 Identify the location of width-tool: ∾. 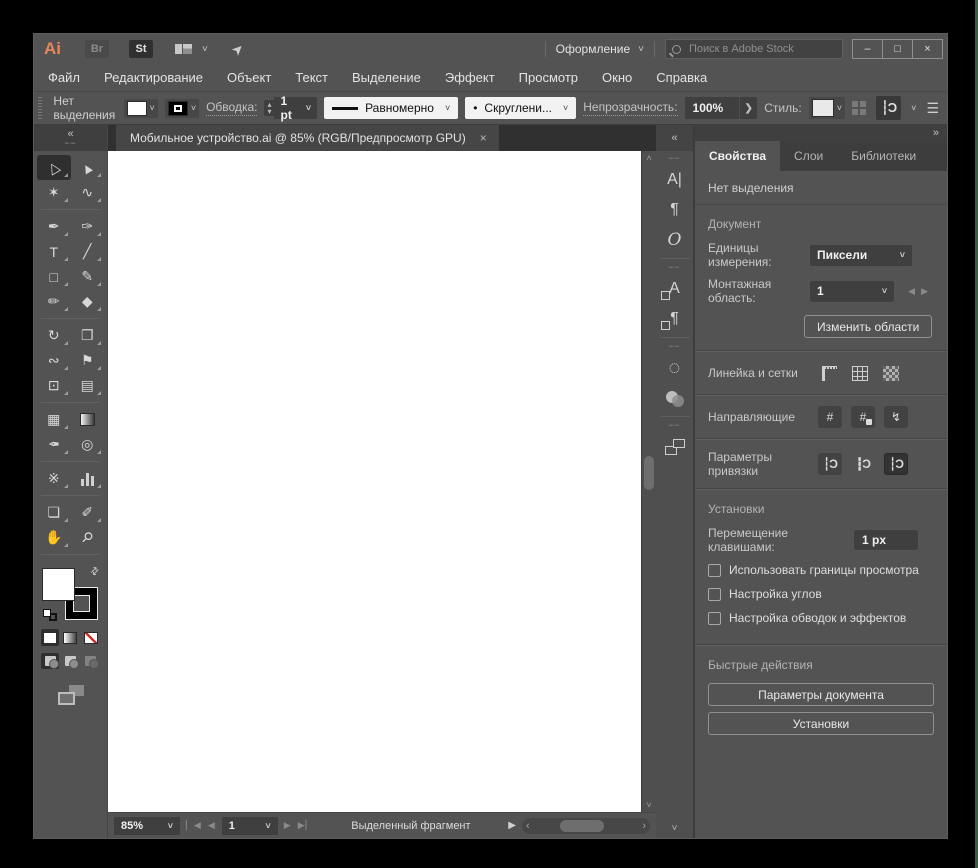
(54, 360).